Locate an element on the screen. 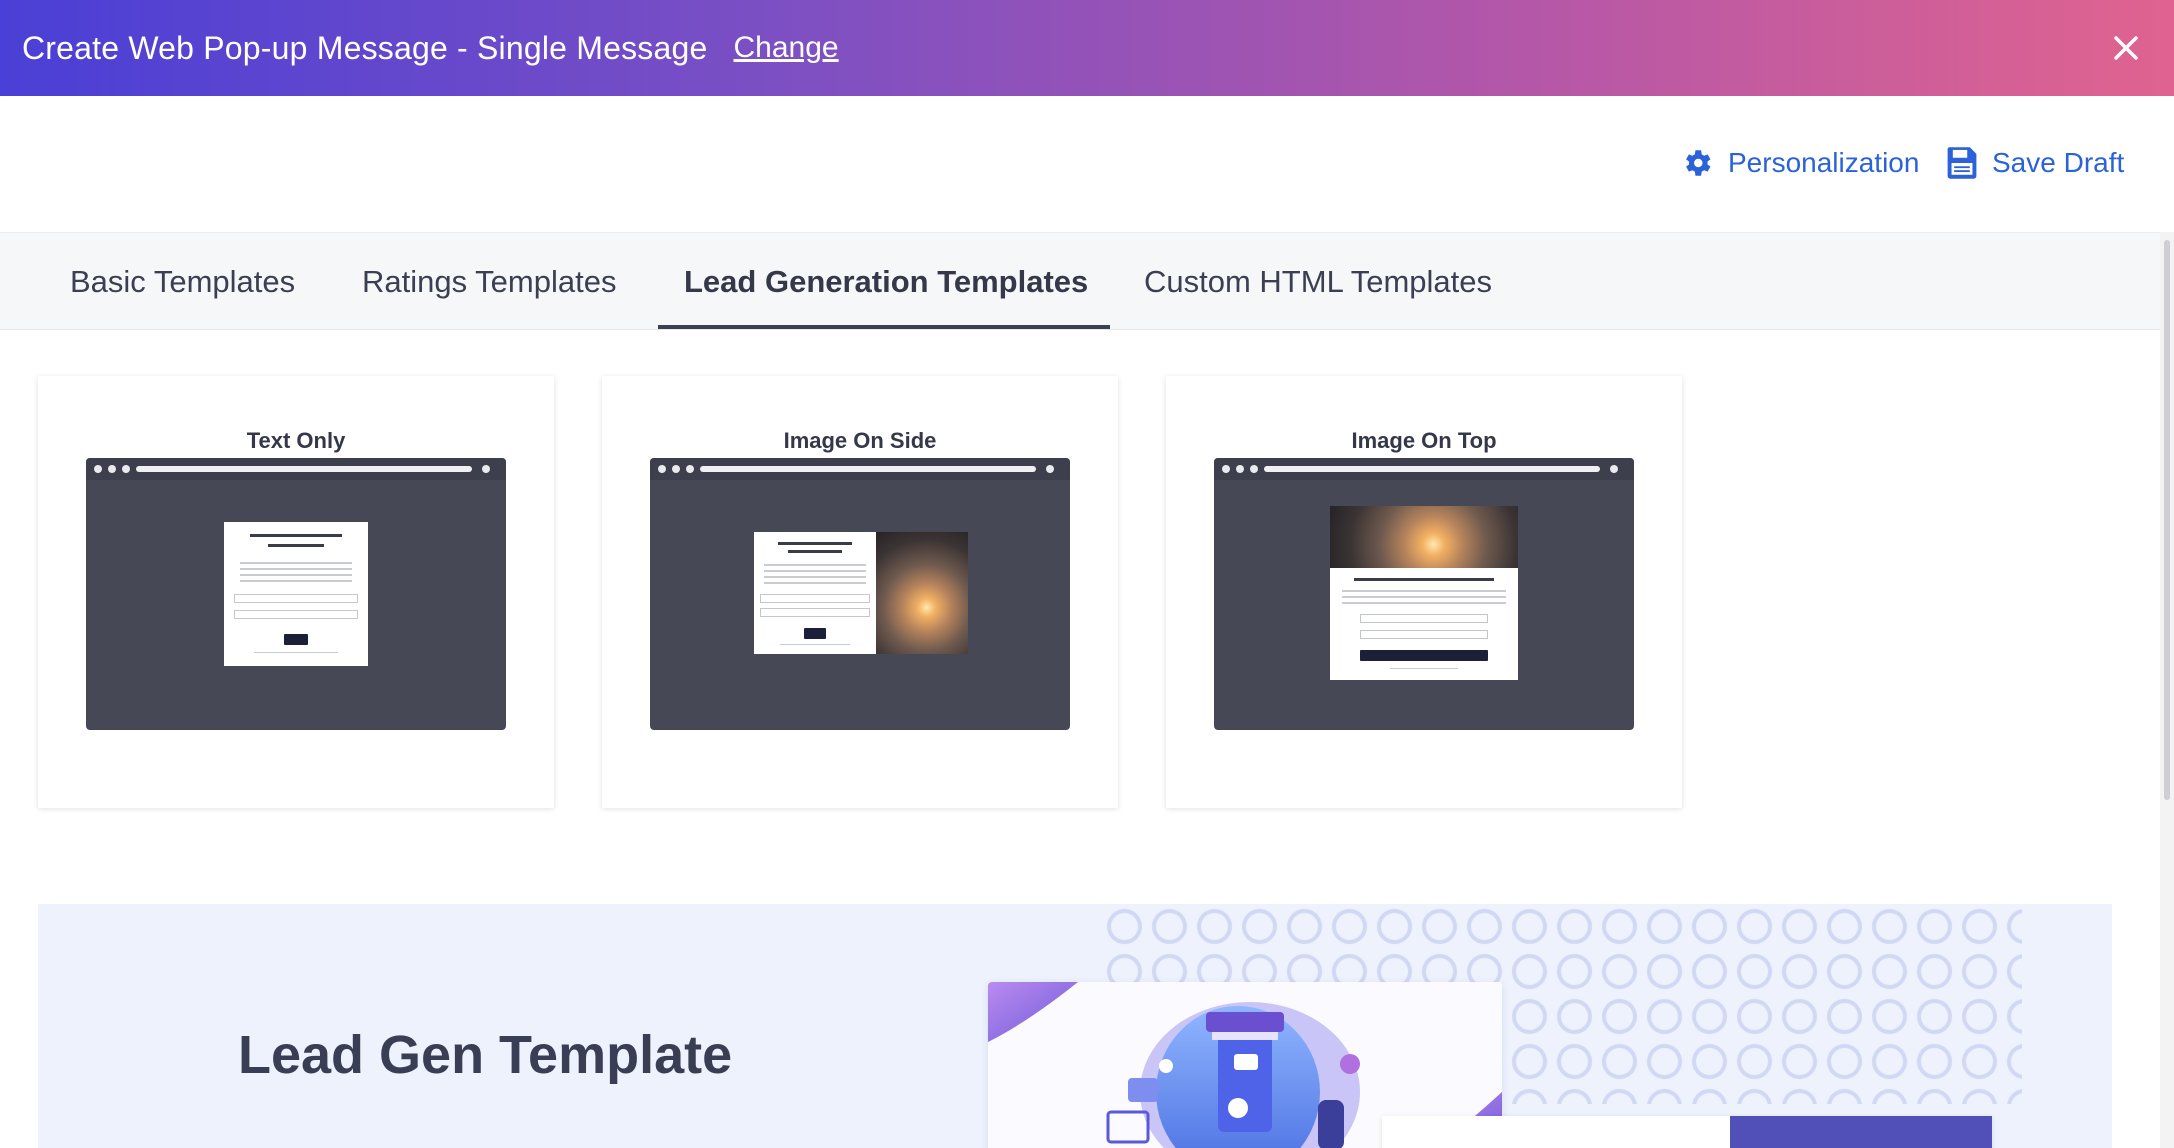 Image resolution: width=2174 pixels, height=1148 pixels. template-card-text-only: Text Only is located at coordinates (296, 592).